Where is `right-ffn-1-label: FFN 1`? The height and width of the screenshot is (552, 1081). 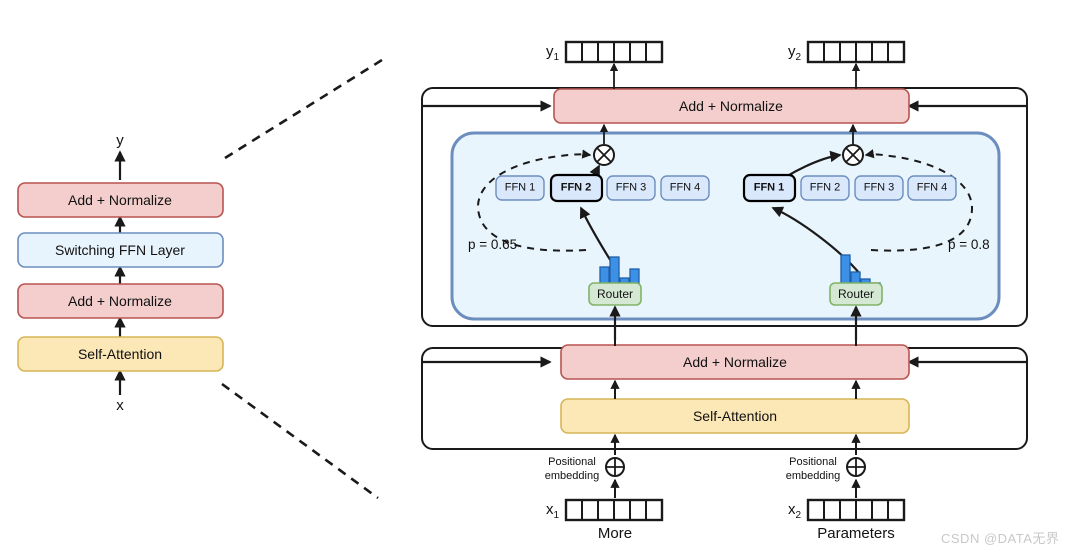 right-ffn-1-label: FFN 1 is located at coordinates (769, 187).